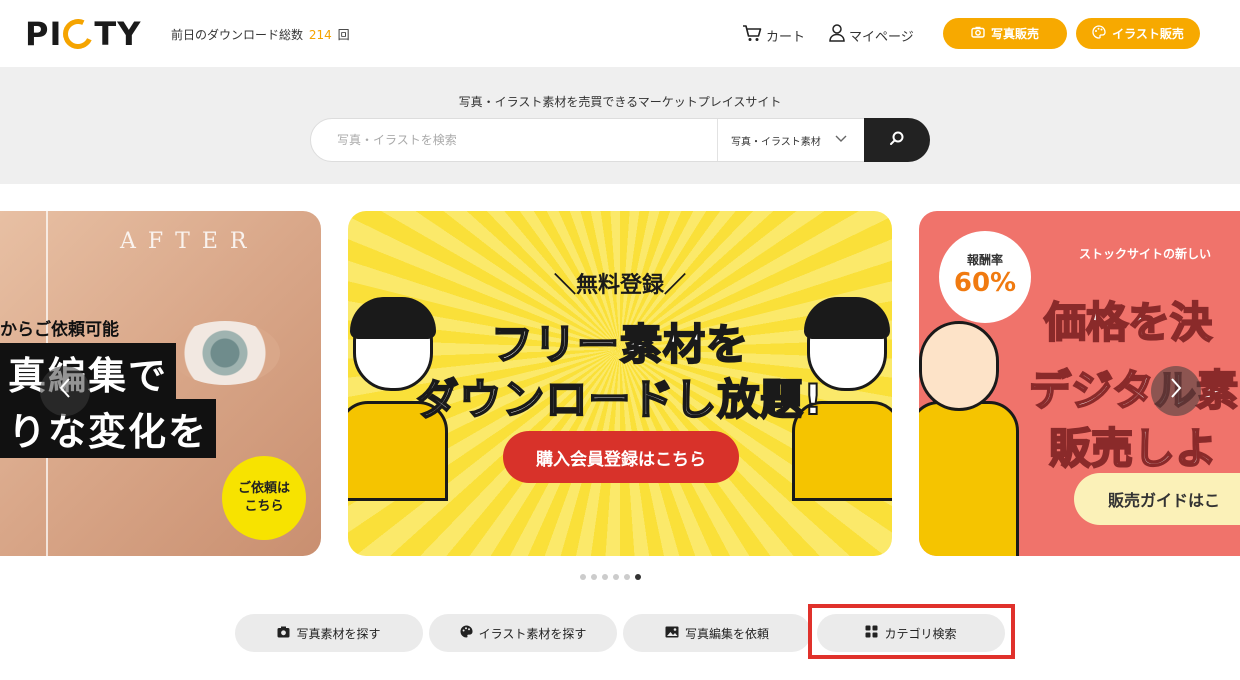 This screenshot has height=680, width=1240. Describe the element at coordinates (338, 633) in the screenshot. I see `find-photo-label: 写真素材を探す` at that location.